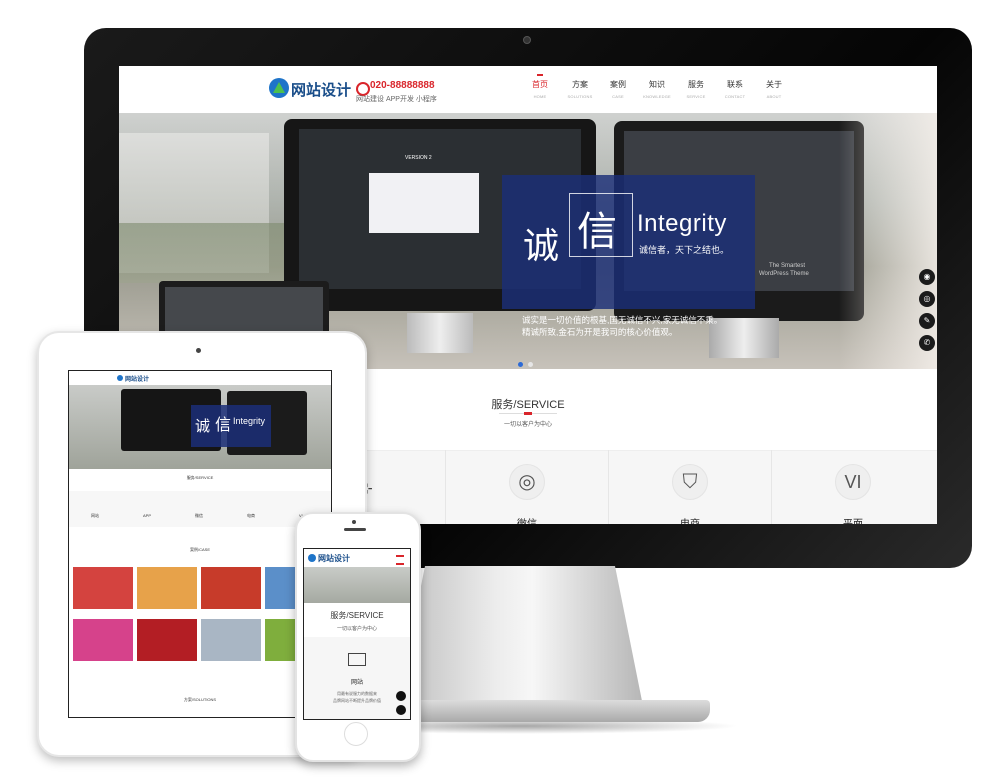  I want to click on wechat-icon, so click(401, 710).